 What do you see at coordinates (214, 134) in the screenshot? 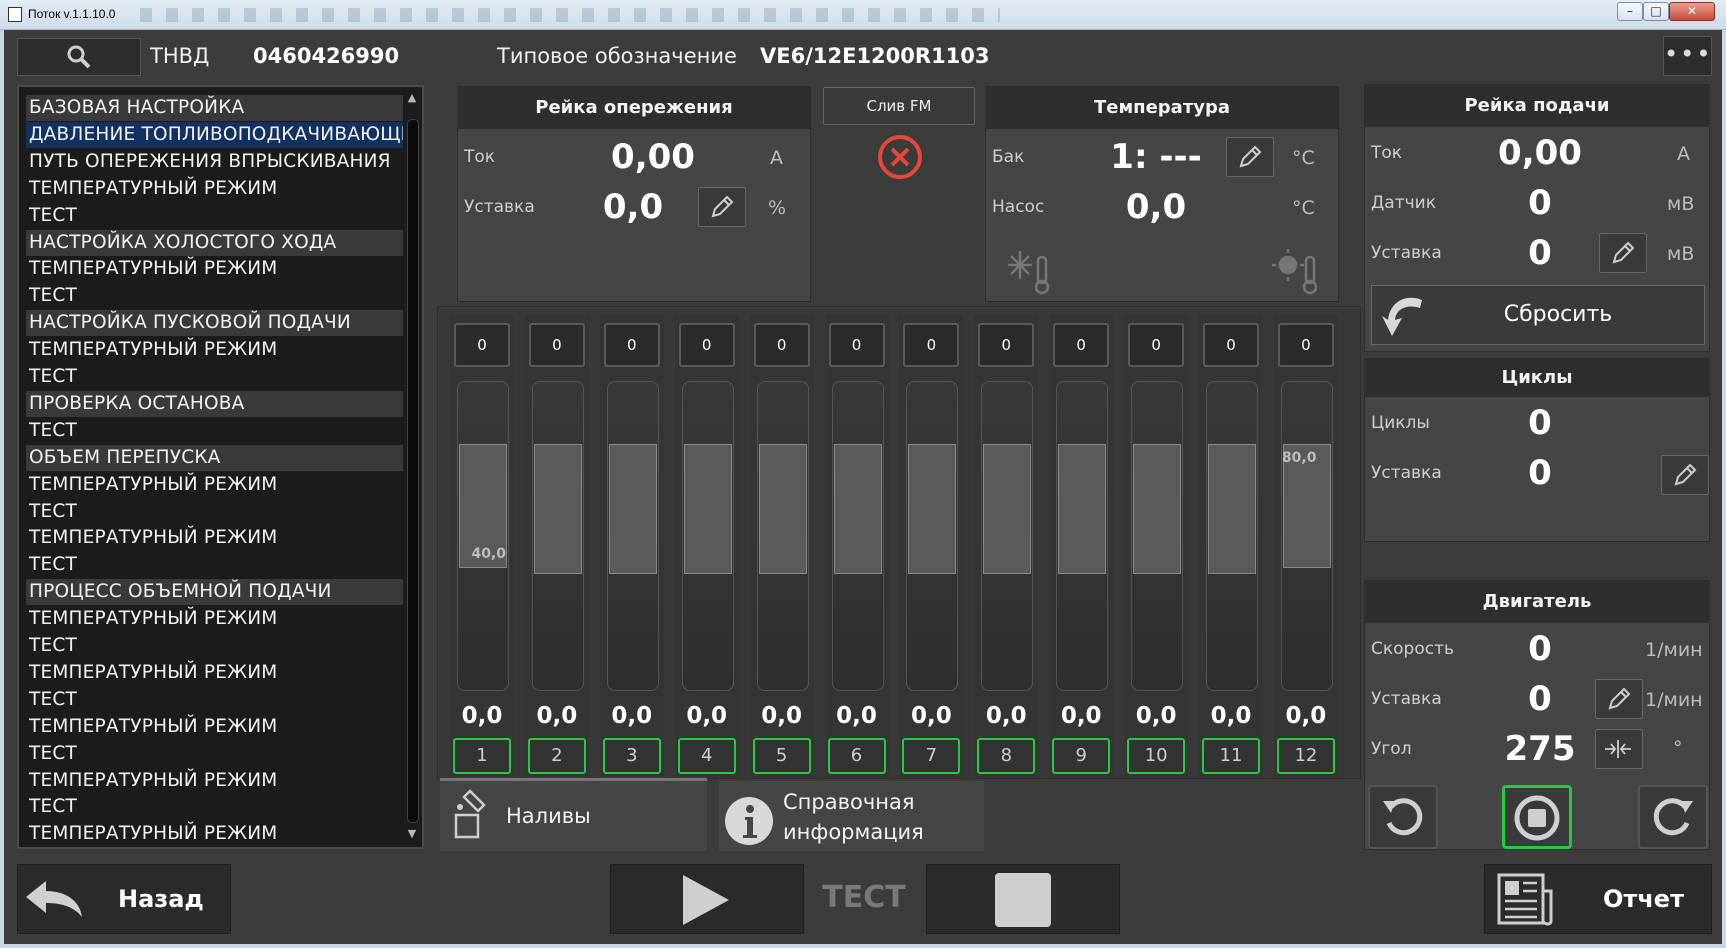
I see `list-item: ДАВЛЕНИЕ ТОПЛИВОПОДКАЧИВАЮЩЕГО НАСОСА` at bounding box center [214, 134].